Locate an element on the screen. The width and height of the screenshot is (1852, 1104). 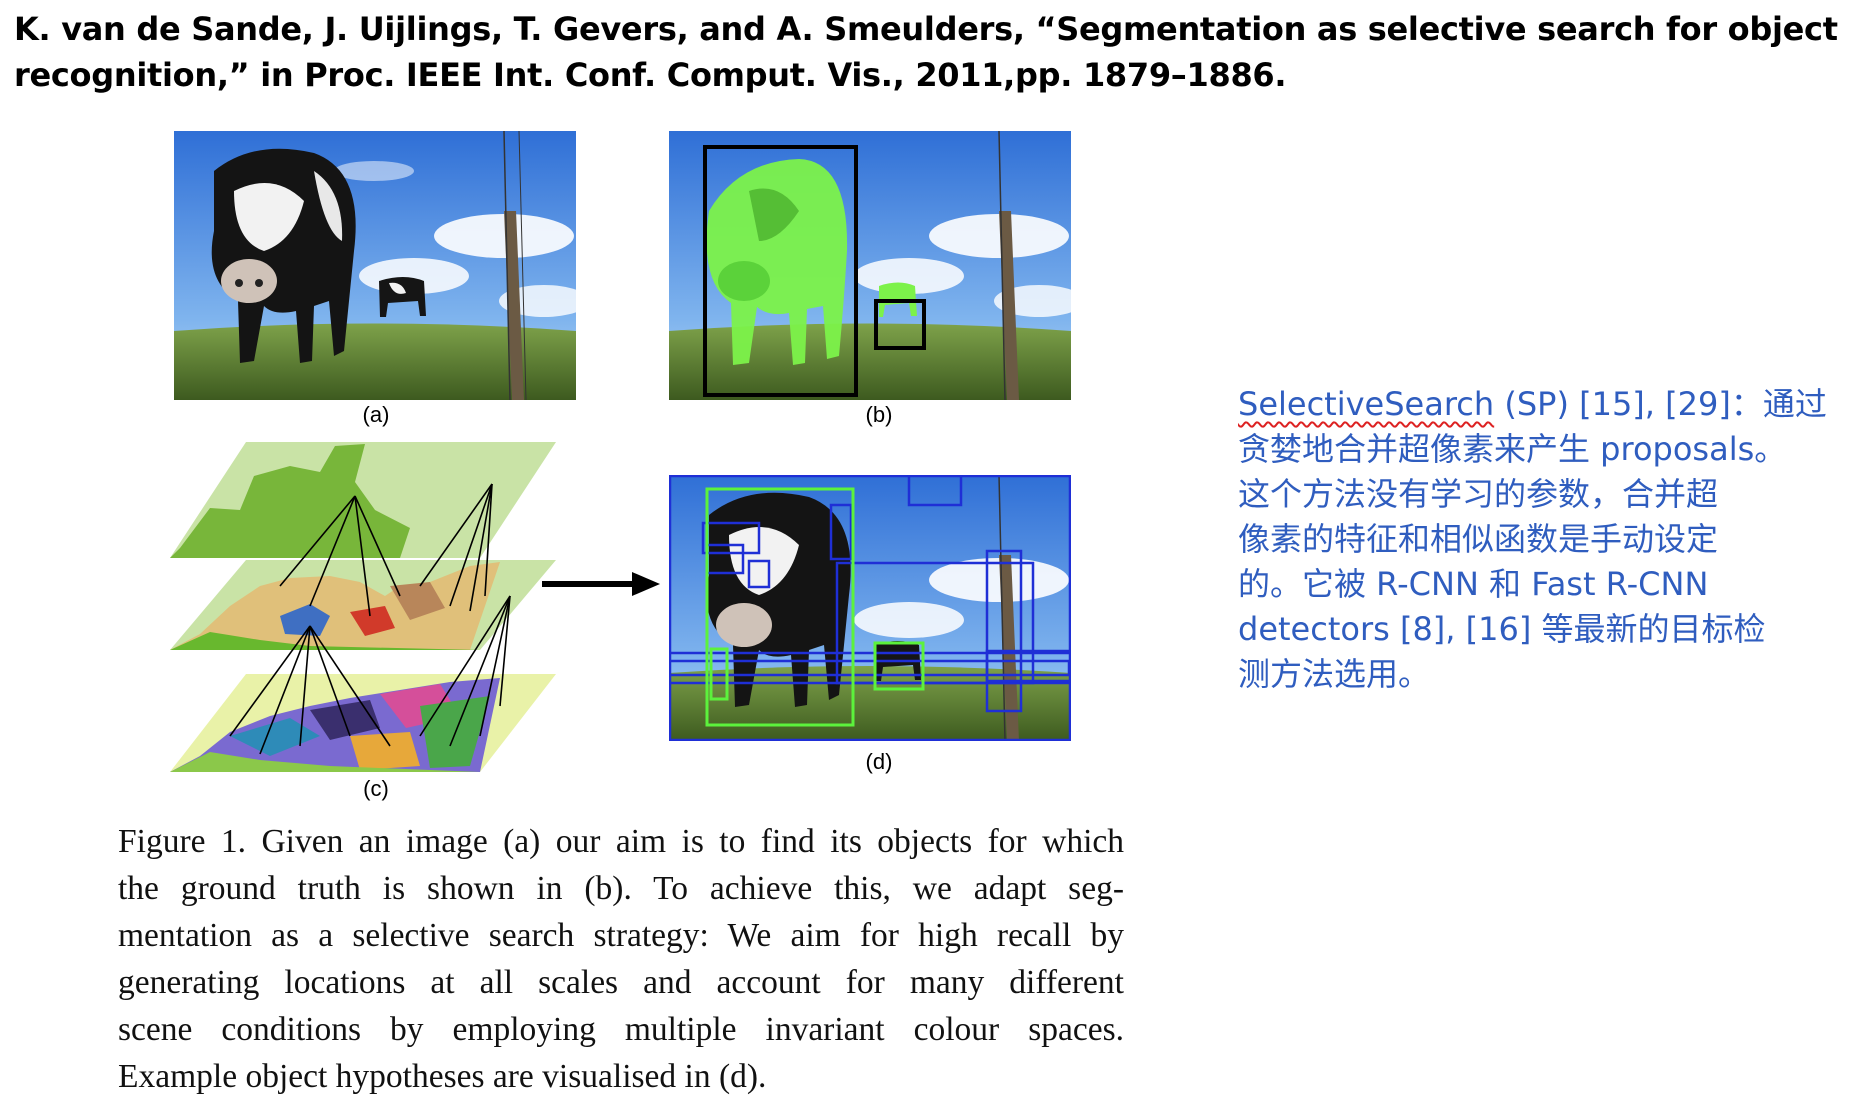
note-line: detectors [8], [16] 等最新的目标检 is located at coordinates (1502, 629).